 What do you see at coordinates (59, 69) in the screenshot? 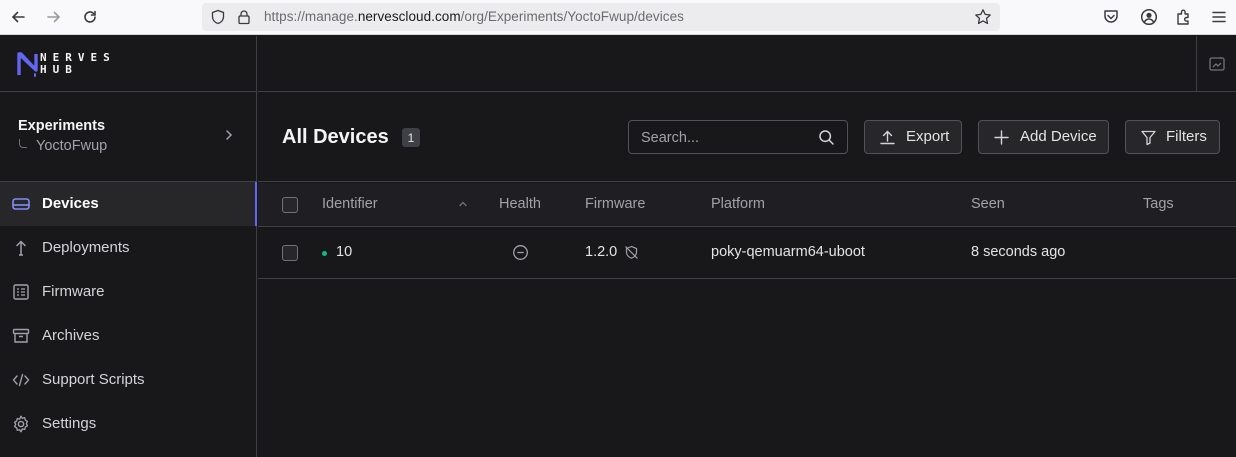
I see `logo-word-hub: HUB` at bounding box center [59, 69].